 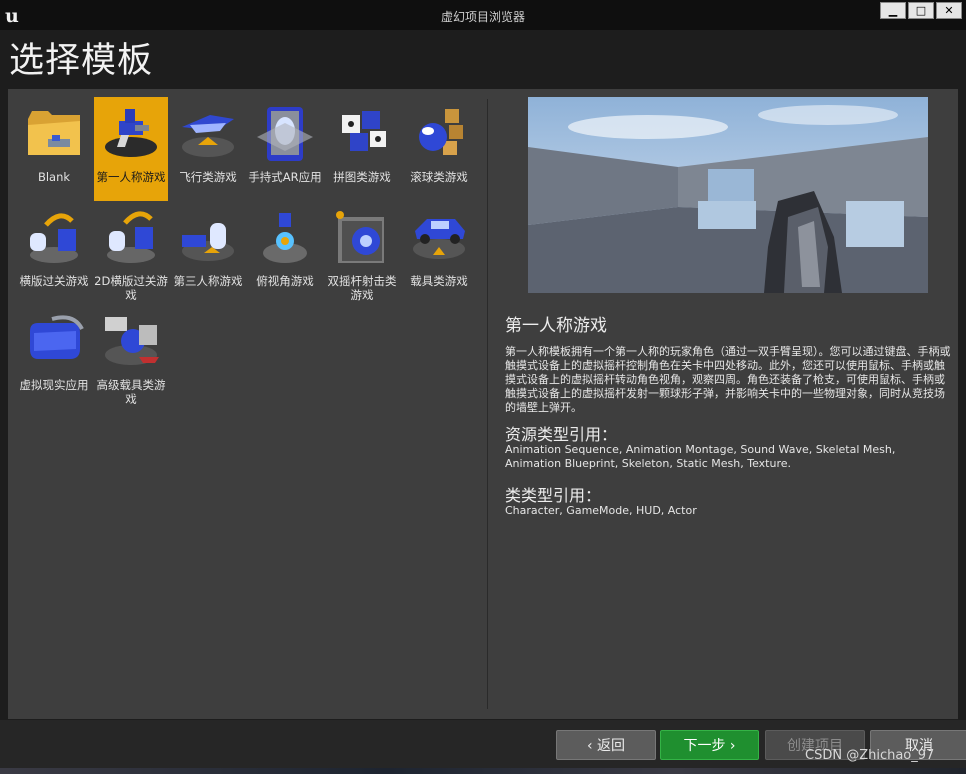 What do you see at coordinates (949, 10) in the screenshot?
I see `close-button: ✕` at bounding box center [949, 10].